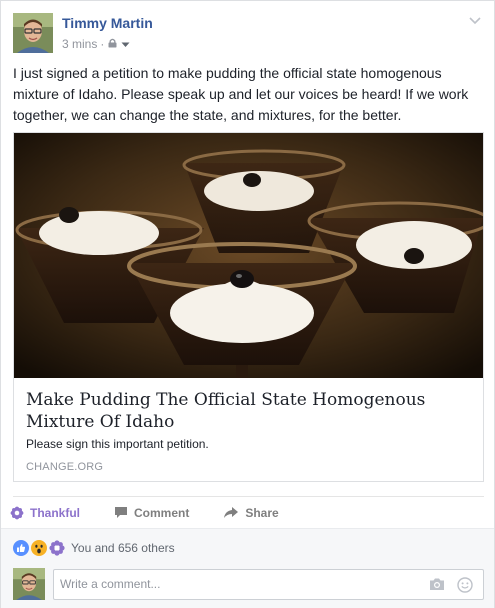 This screenshot has height=608, width=495. What do you see at coordinates (112, 44) in the screenshot?
I see `lock-icon` at bounding box center [112, 44].